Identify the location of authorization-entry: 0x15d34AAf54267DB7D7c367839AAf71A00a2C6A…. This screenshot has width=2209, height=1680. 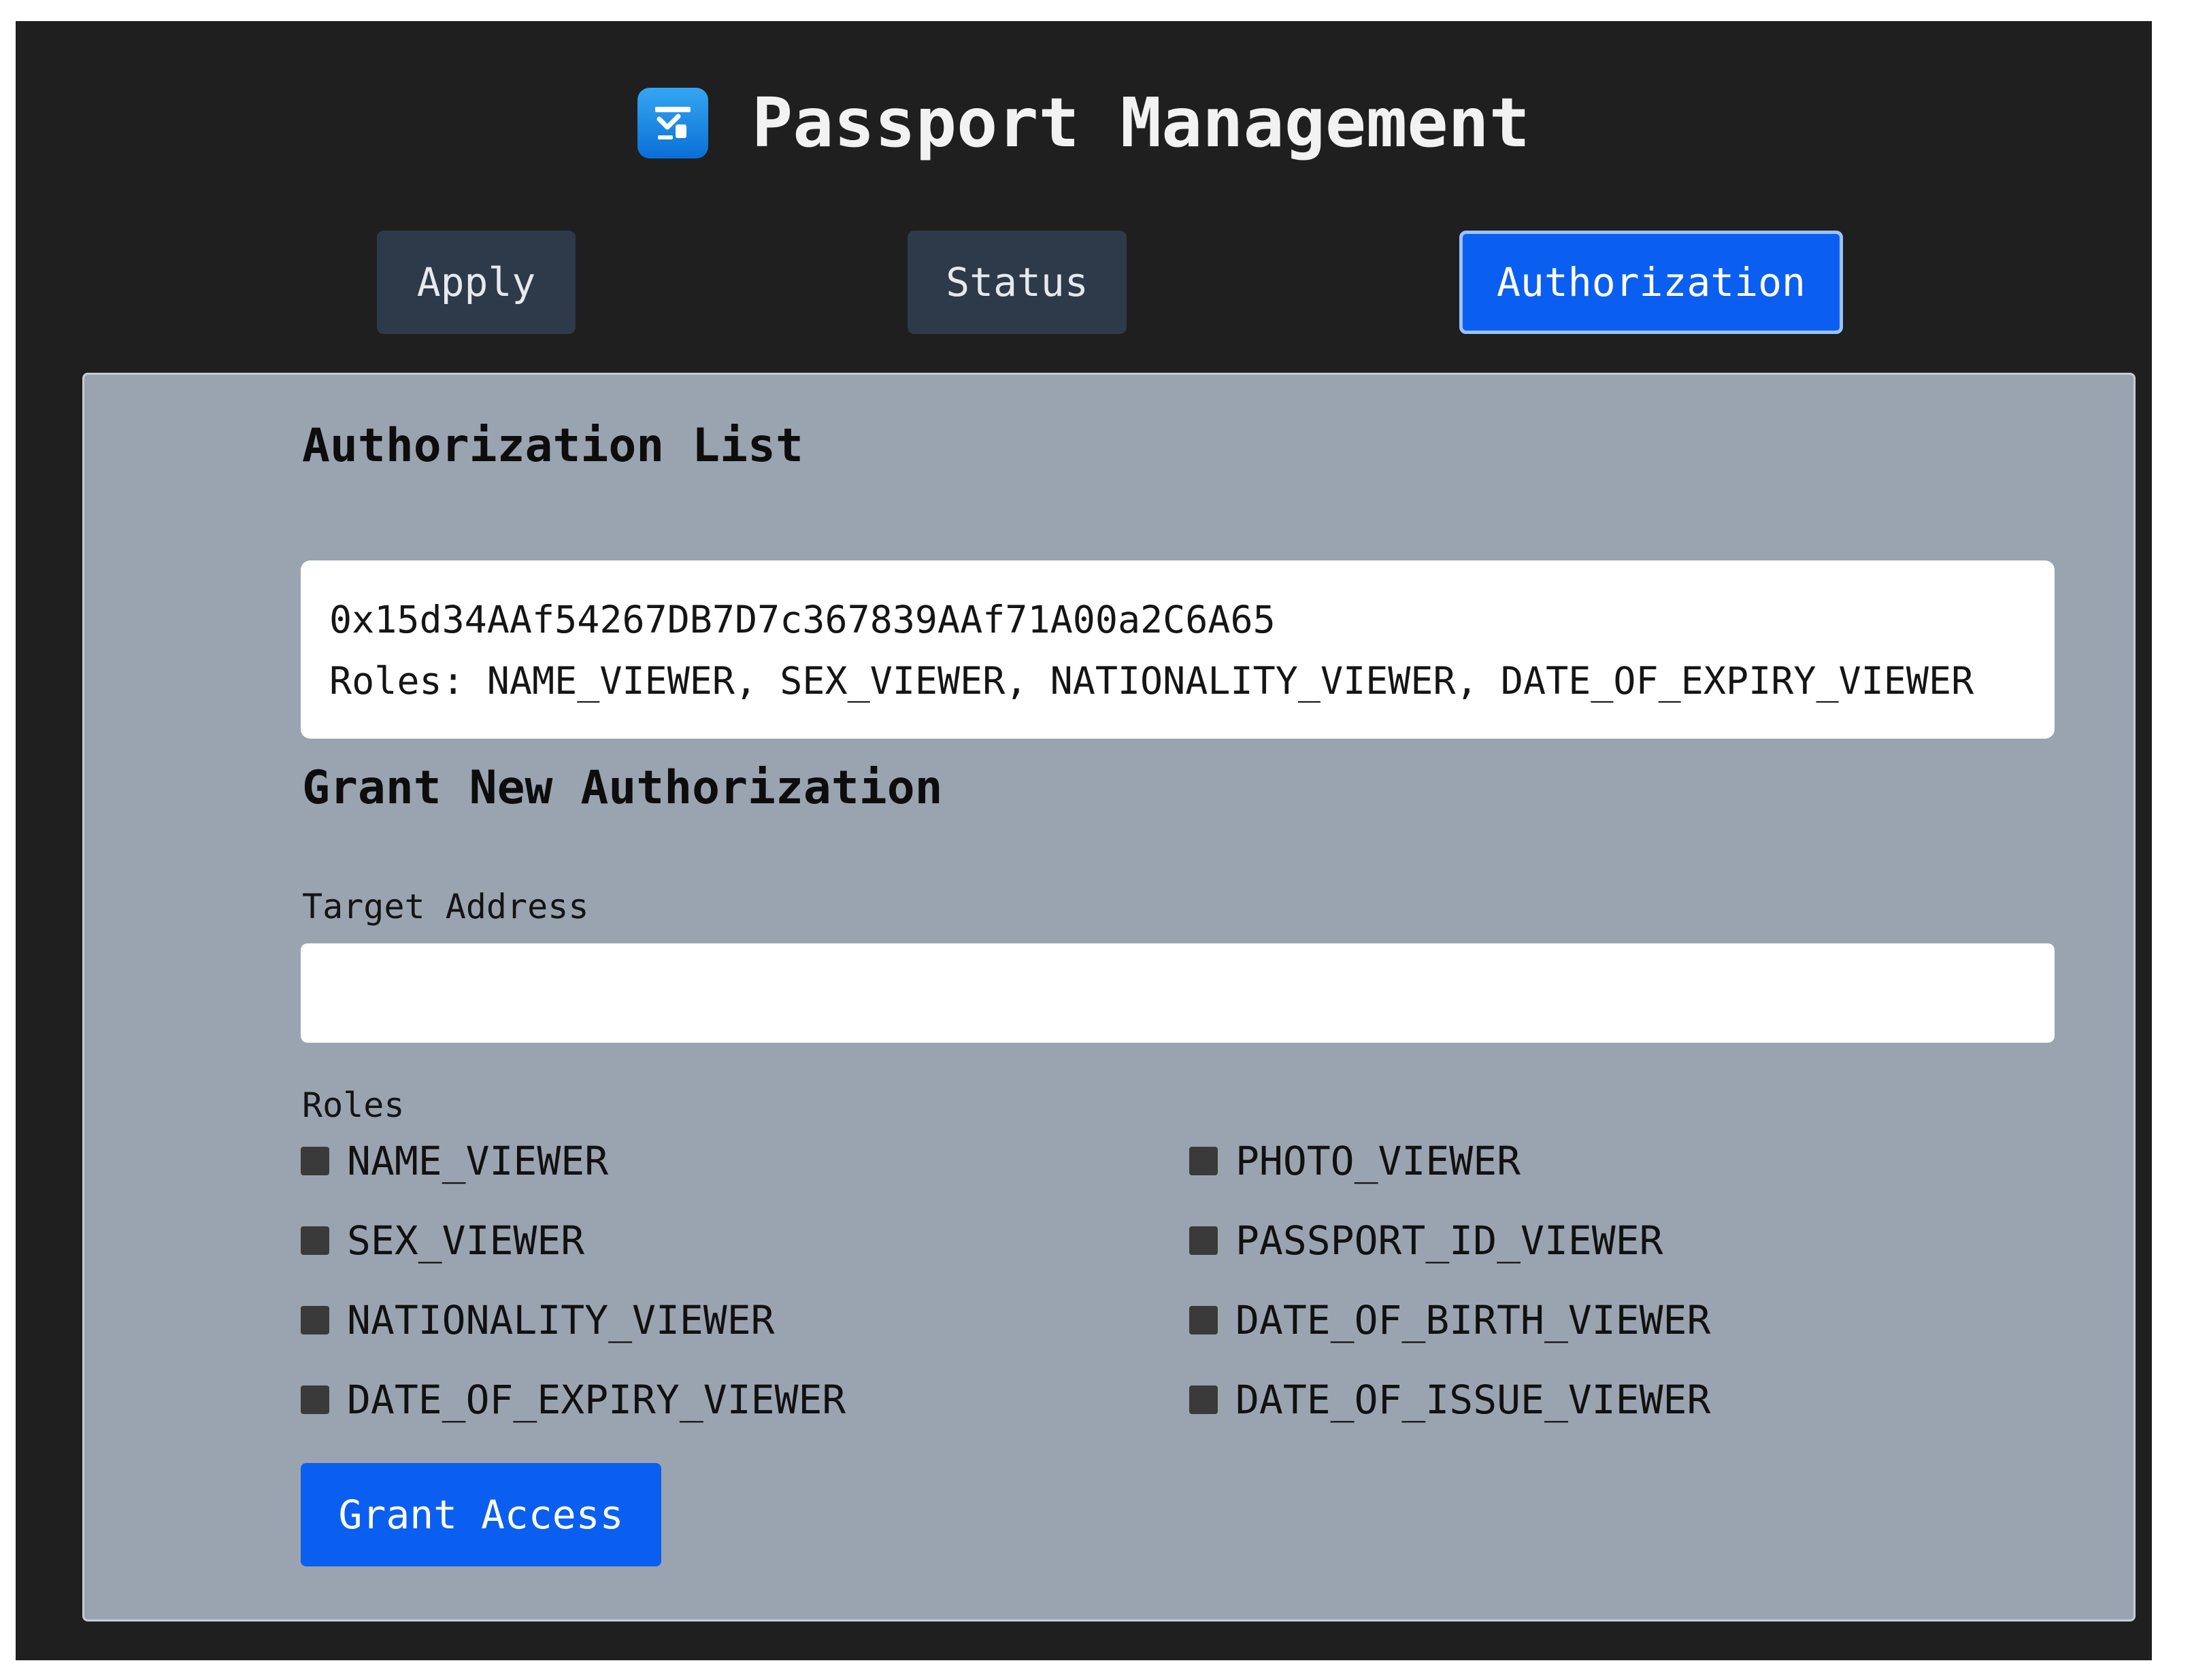
(1178, 649).